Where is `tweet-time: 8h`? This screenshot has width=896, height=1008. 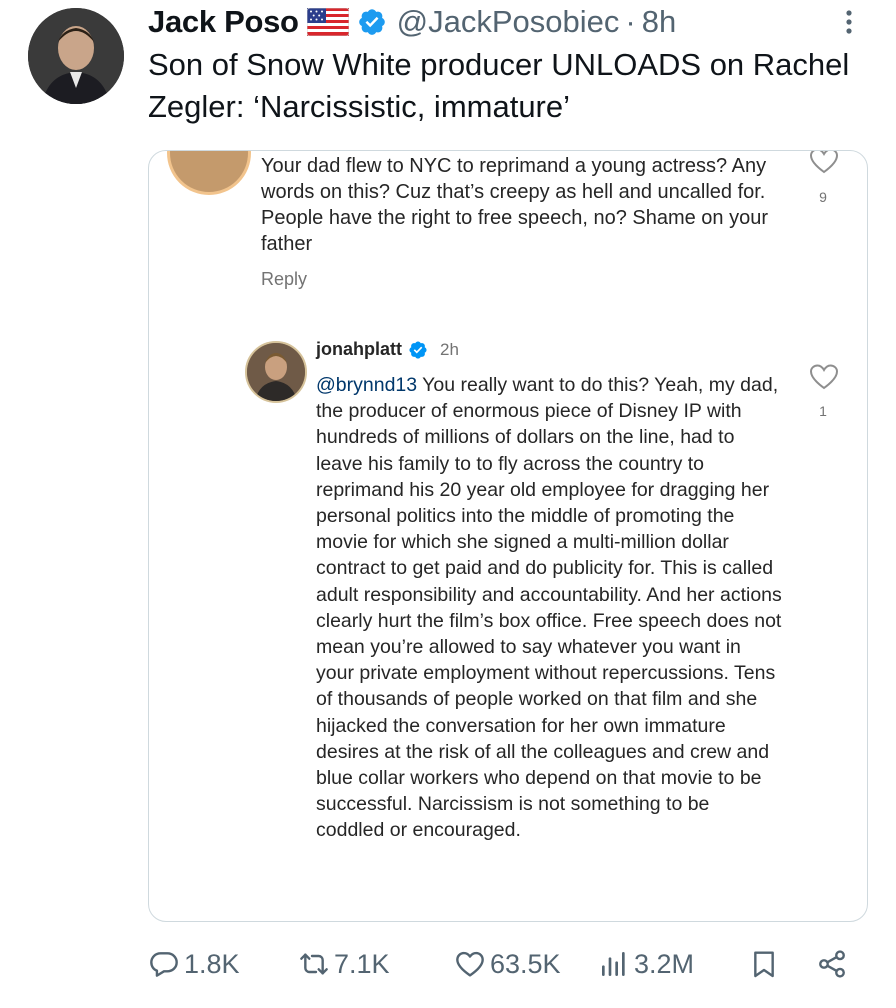 tweet-time: 8h is located at coordinates (659, 22).